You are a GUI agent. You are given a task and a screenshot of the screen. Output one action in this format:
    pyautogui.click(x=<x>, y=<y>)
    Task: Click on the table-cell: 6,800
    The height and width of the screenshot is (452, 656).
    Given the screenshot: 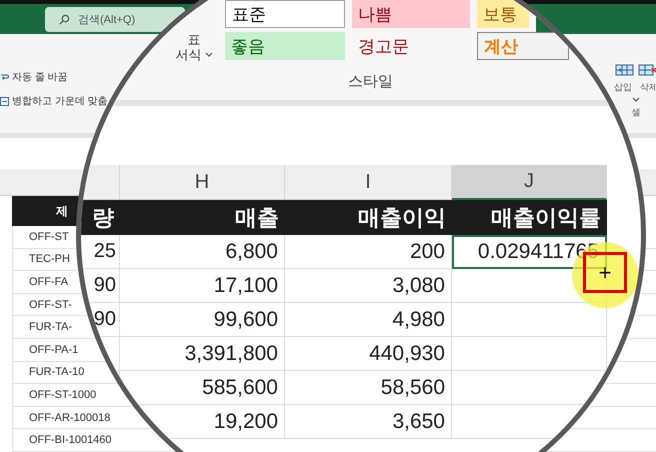 What is the action you would take?
    pyautogui.click(x=202, y=252)
    